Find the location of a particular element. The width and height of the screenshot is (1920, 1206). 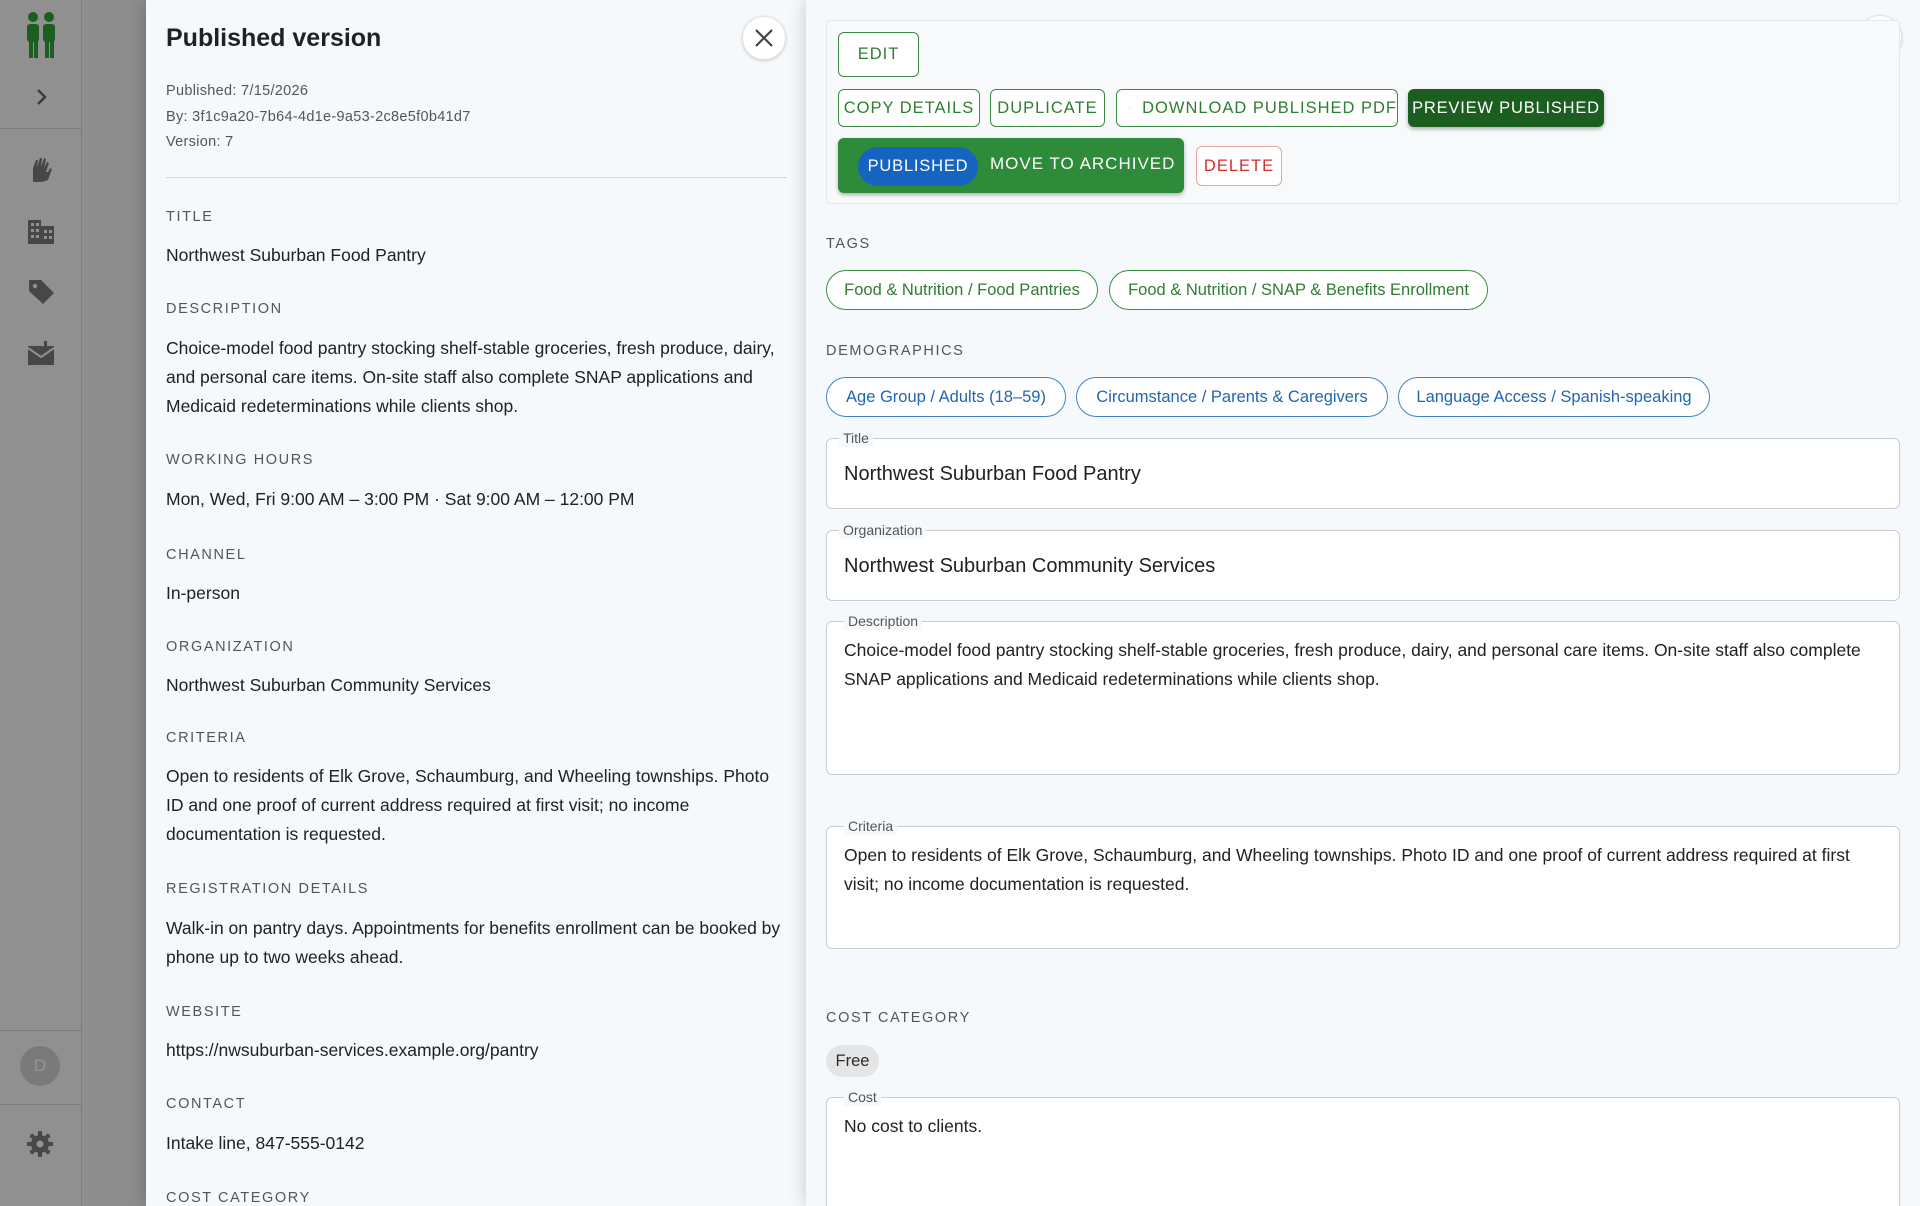

published-version-number: Version: 7 is located at coordinates (200, 142).